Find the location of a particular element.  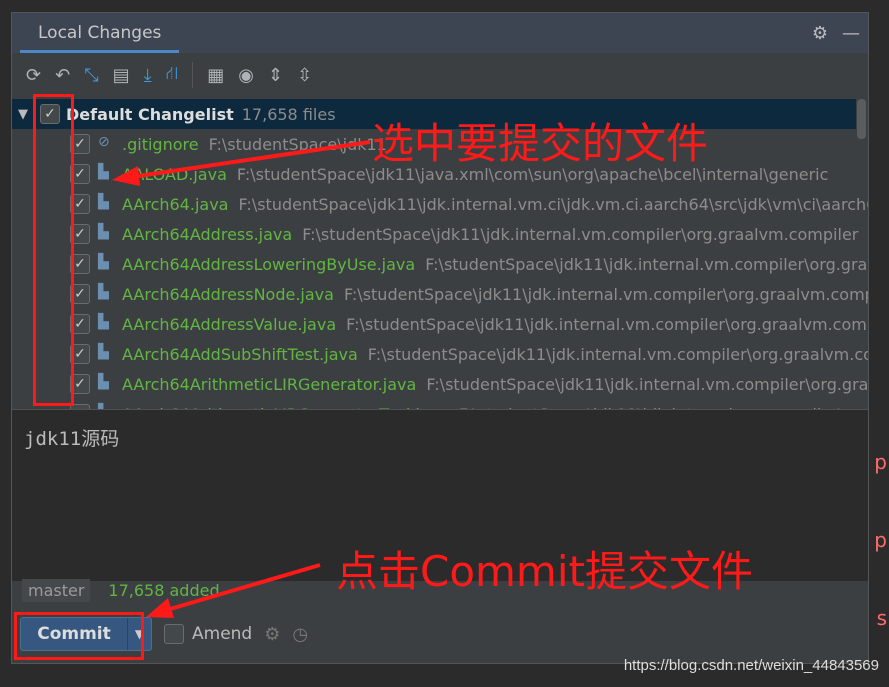

annotation-select-files: 选中要提交的文件 is located at coordinates (540, 143).